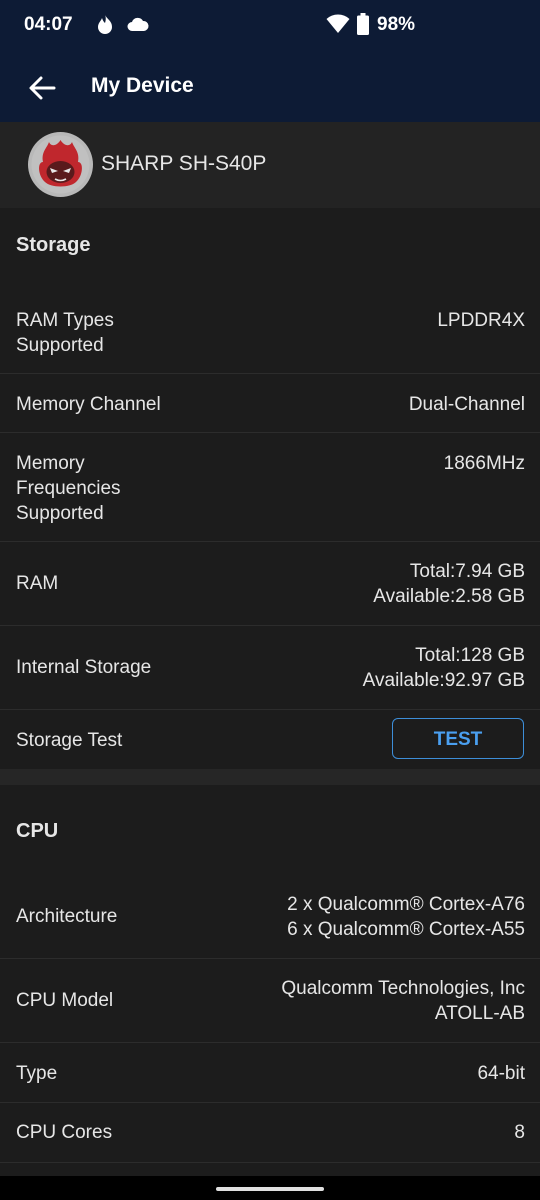 The width and height of the screenshot is (540, 1200). Describe the element at coordinates (88, 404) in the screenshot. I see `memory-channel-label: Memory Channel` at that location.